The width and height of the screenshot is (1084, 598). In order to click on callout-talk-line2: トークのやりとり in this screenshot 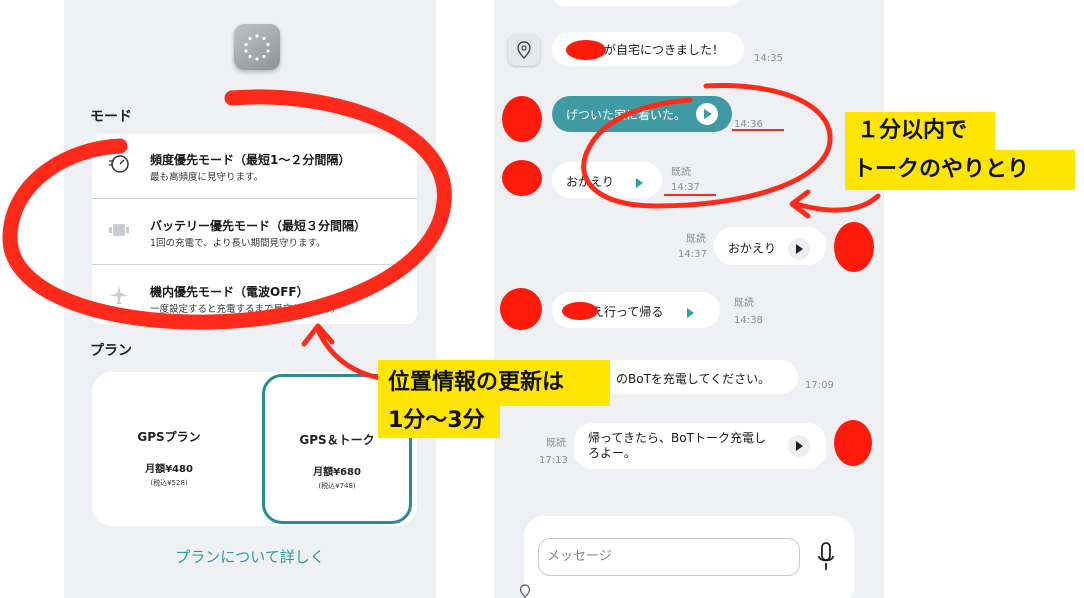, I will do `click(960, 170)`.